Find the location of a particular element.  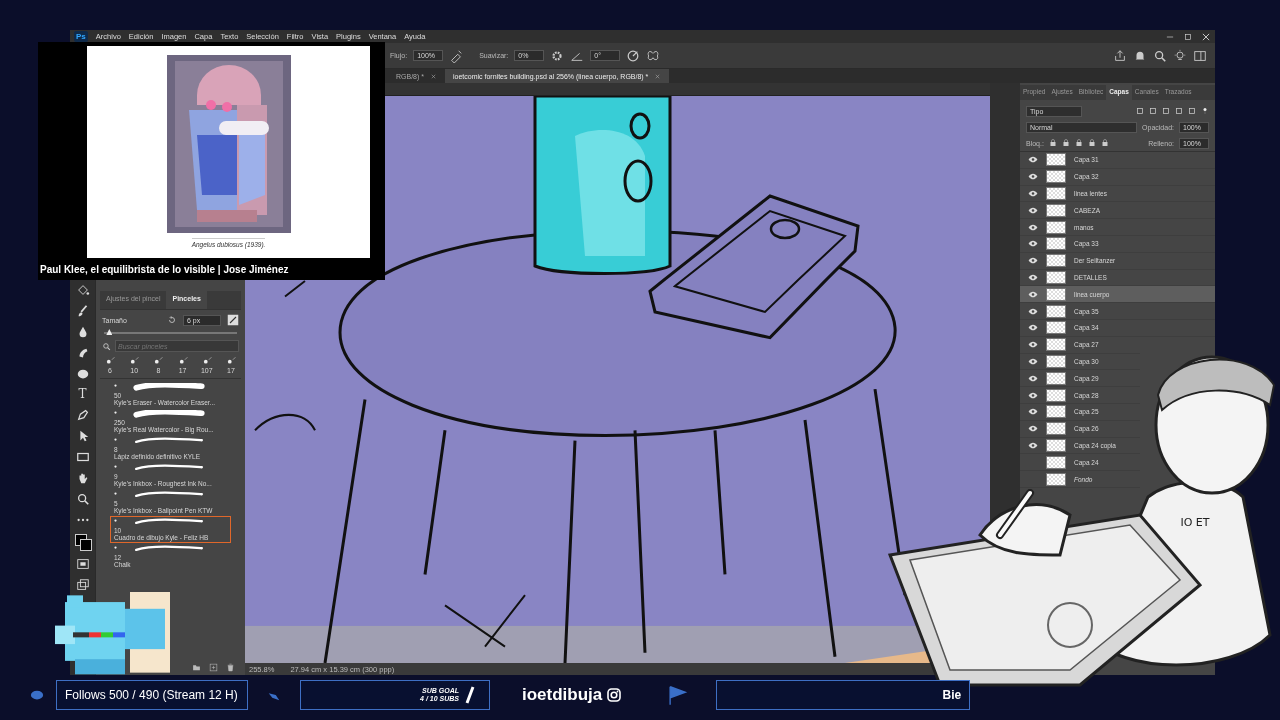

follows-counter: Follows 500 / 490 (Stream 12 H) is located at coordinates (152, 695).